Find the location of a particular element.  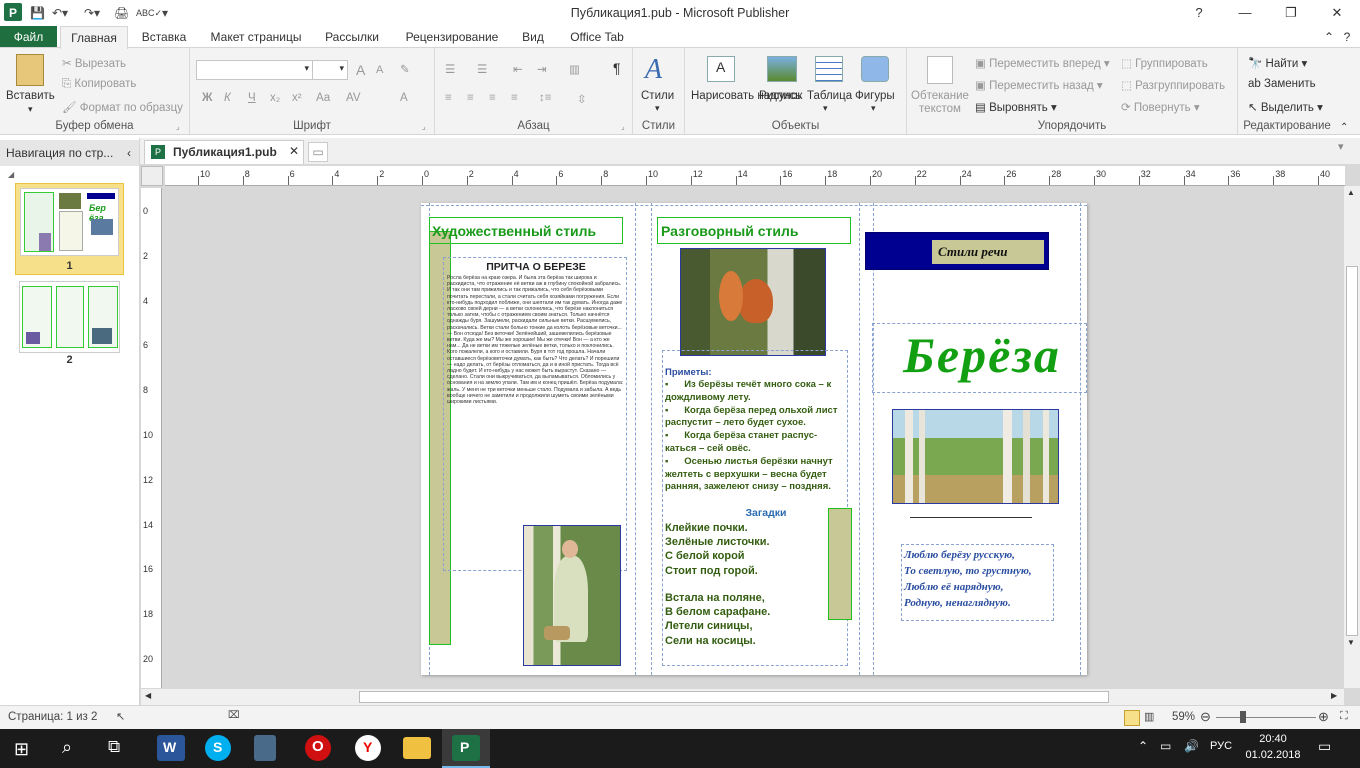

decrease-indent-icon: ⇤ is located at coordinates (518, 69).